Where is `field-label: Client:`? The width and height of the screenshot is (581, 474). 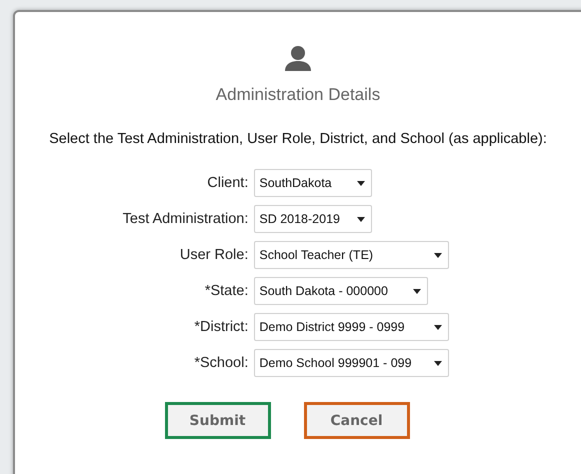
field-label: Client: is located at coordinates (227, 183).